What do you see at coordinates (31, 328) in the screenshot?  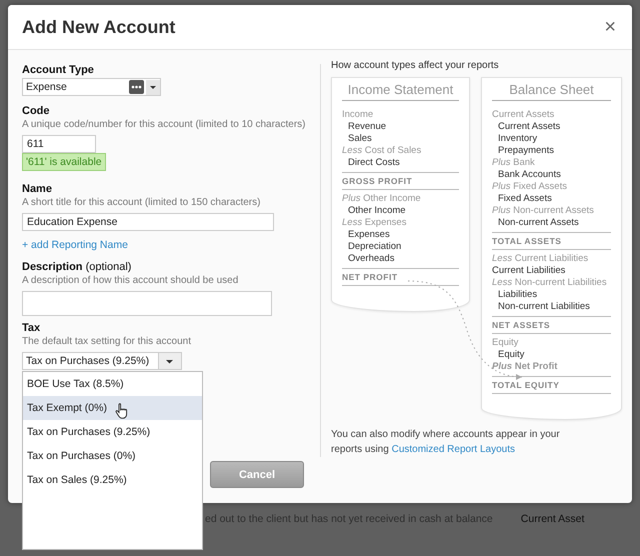 I see `field-label: Tax` at bounding box center [31, 328].